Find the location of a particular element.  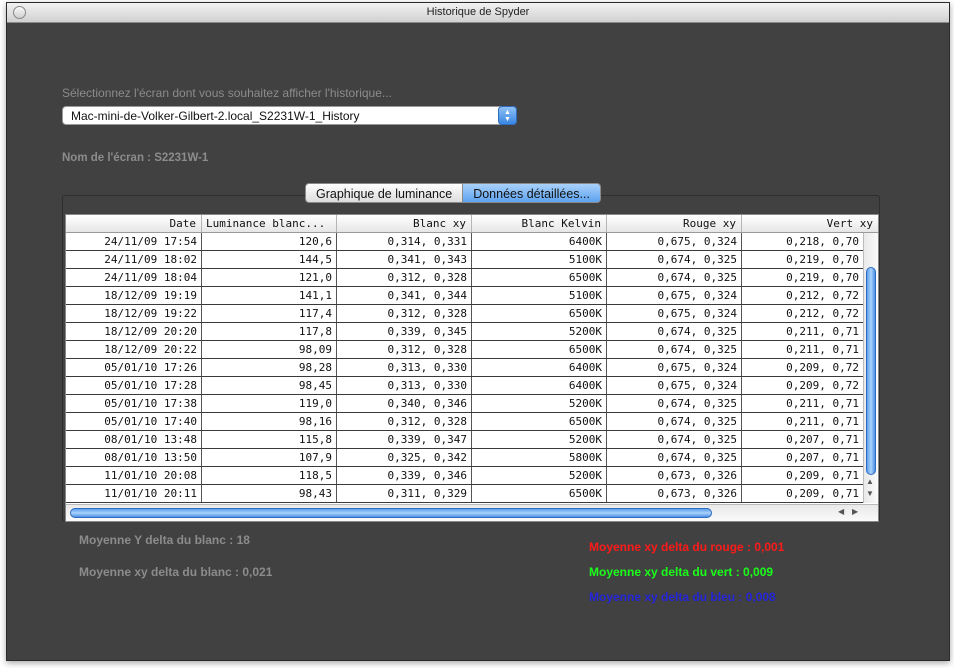

horizontal-scrollbar: ◀ ▶ is located at coordinates (472, 512).